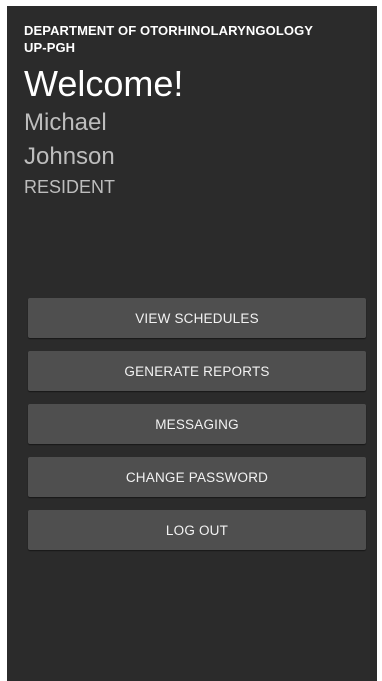 The width and height of the screenshot is (382, 681). Describe the element at coordinates (169, 30) in the screenshot. I see `department-name: DEPARTMENT OF OTORHINOLARYNGOLOGY` at that location.